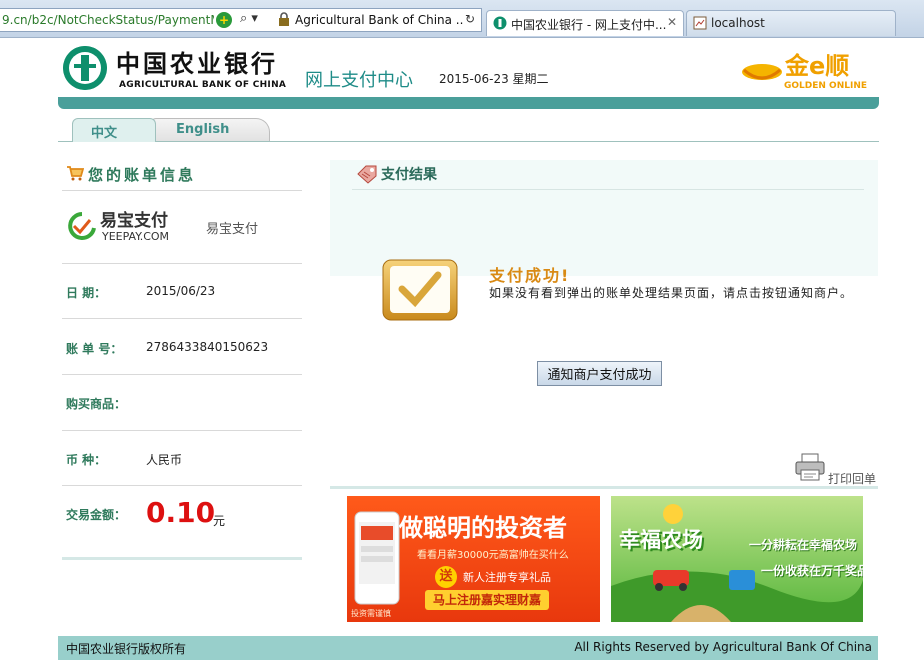 Image resolution: width=924 pixels, height=663 pixels. I want to click on amount-label: 交易金额：, so click(96, 515).